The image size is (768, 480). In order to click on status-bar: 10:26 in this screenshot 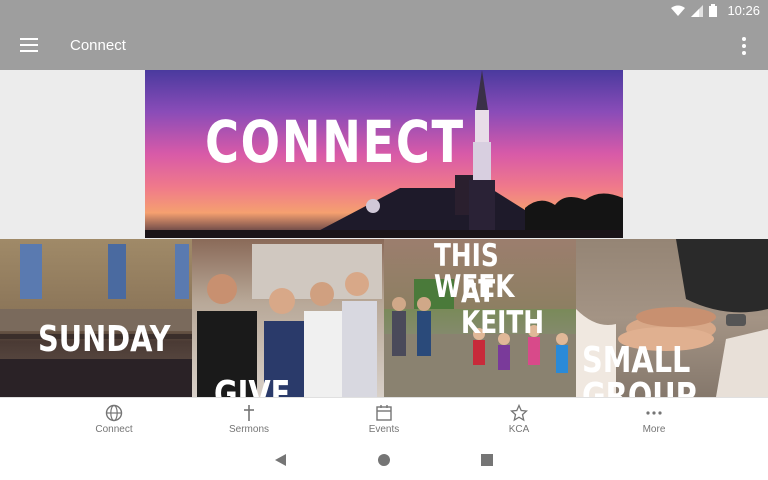, I will do `click(384, 12)`.